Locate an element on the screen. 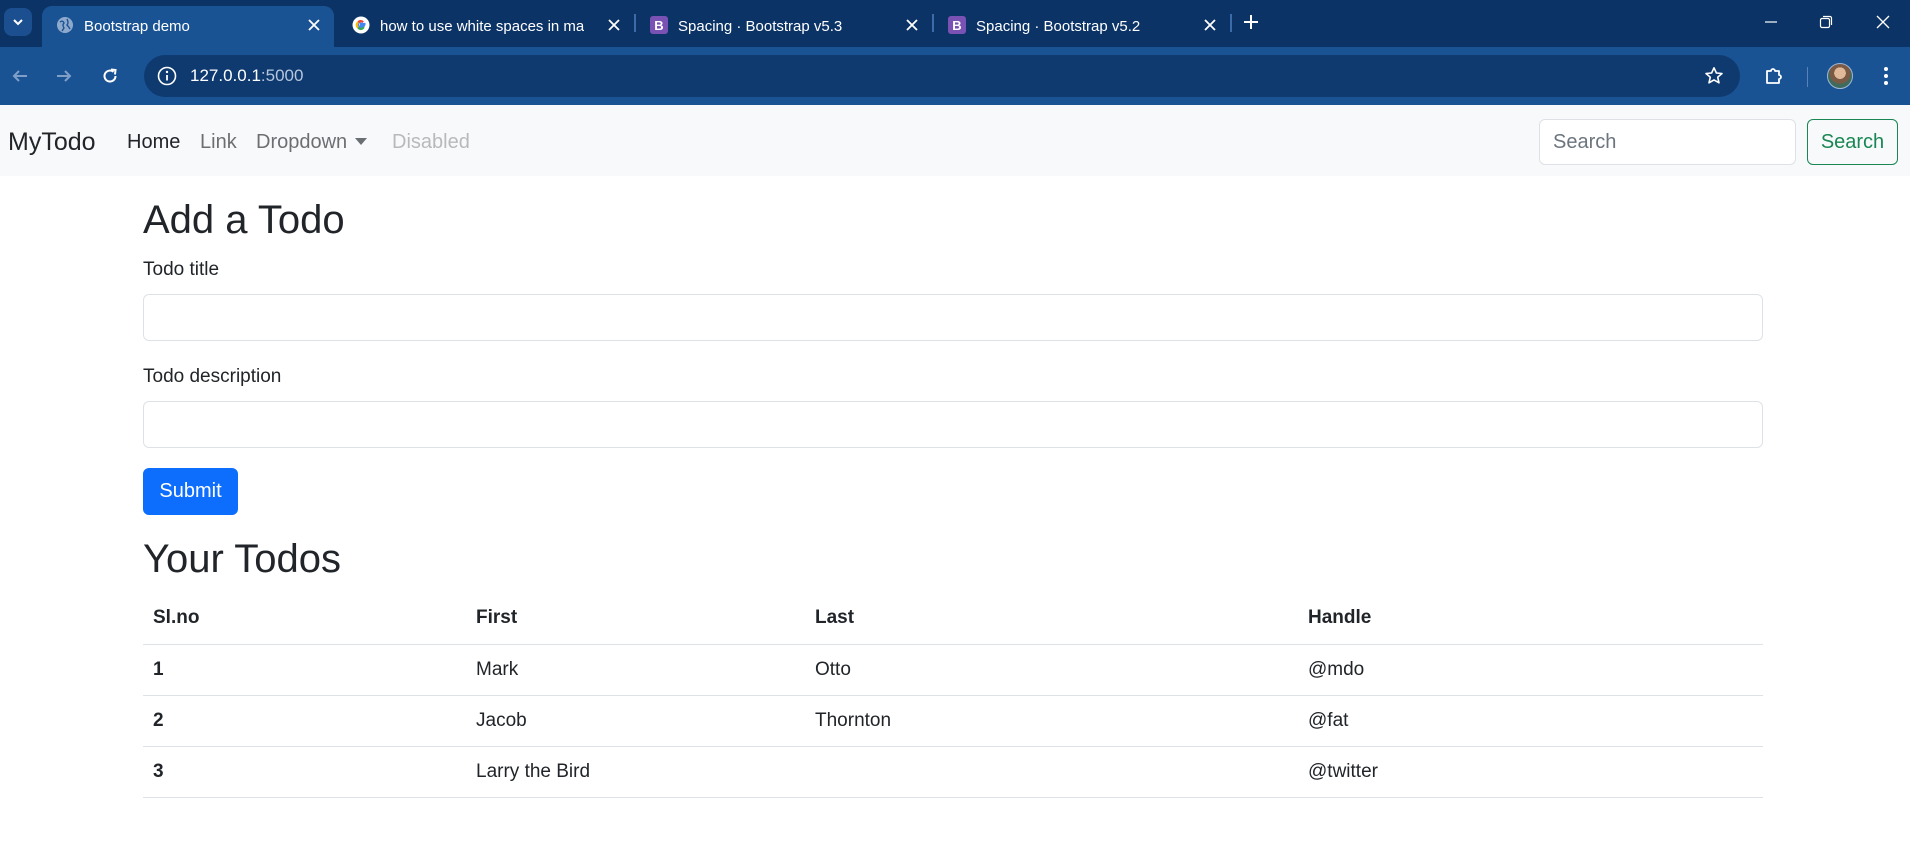 The width and height of the screenshot is (1910, 843). puzzle-icon is located at coordinates (1774, 76).